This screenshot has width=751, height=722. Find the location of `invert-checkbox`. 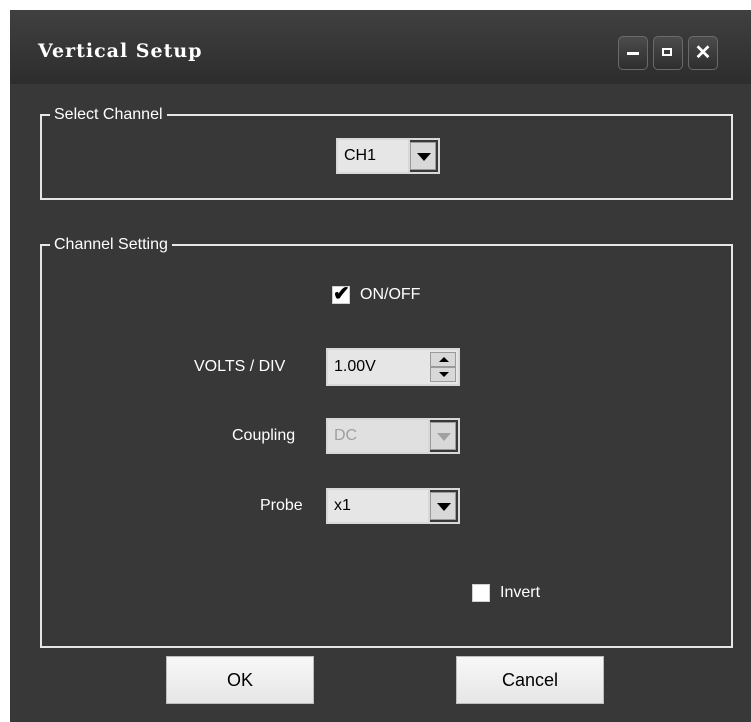

invert-checkbox is located at coordinates (481, 593).